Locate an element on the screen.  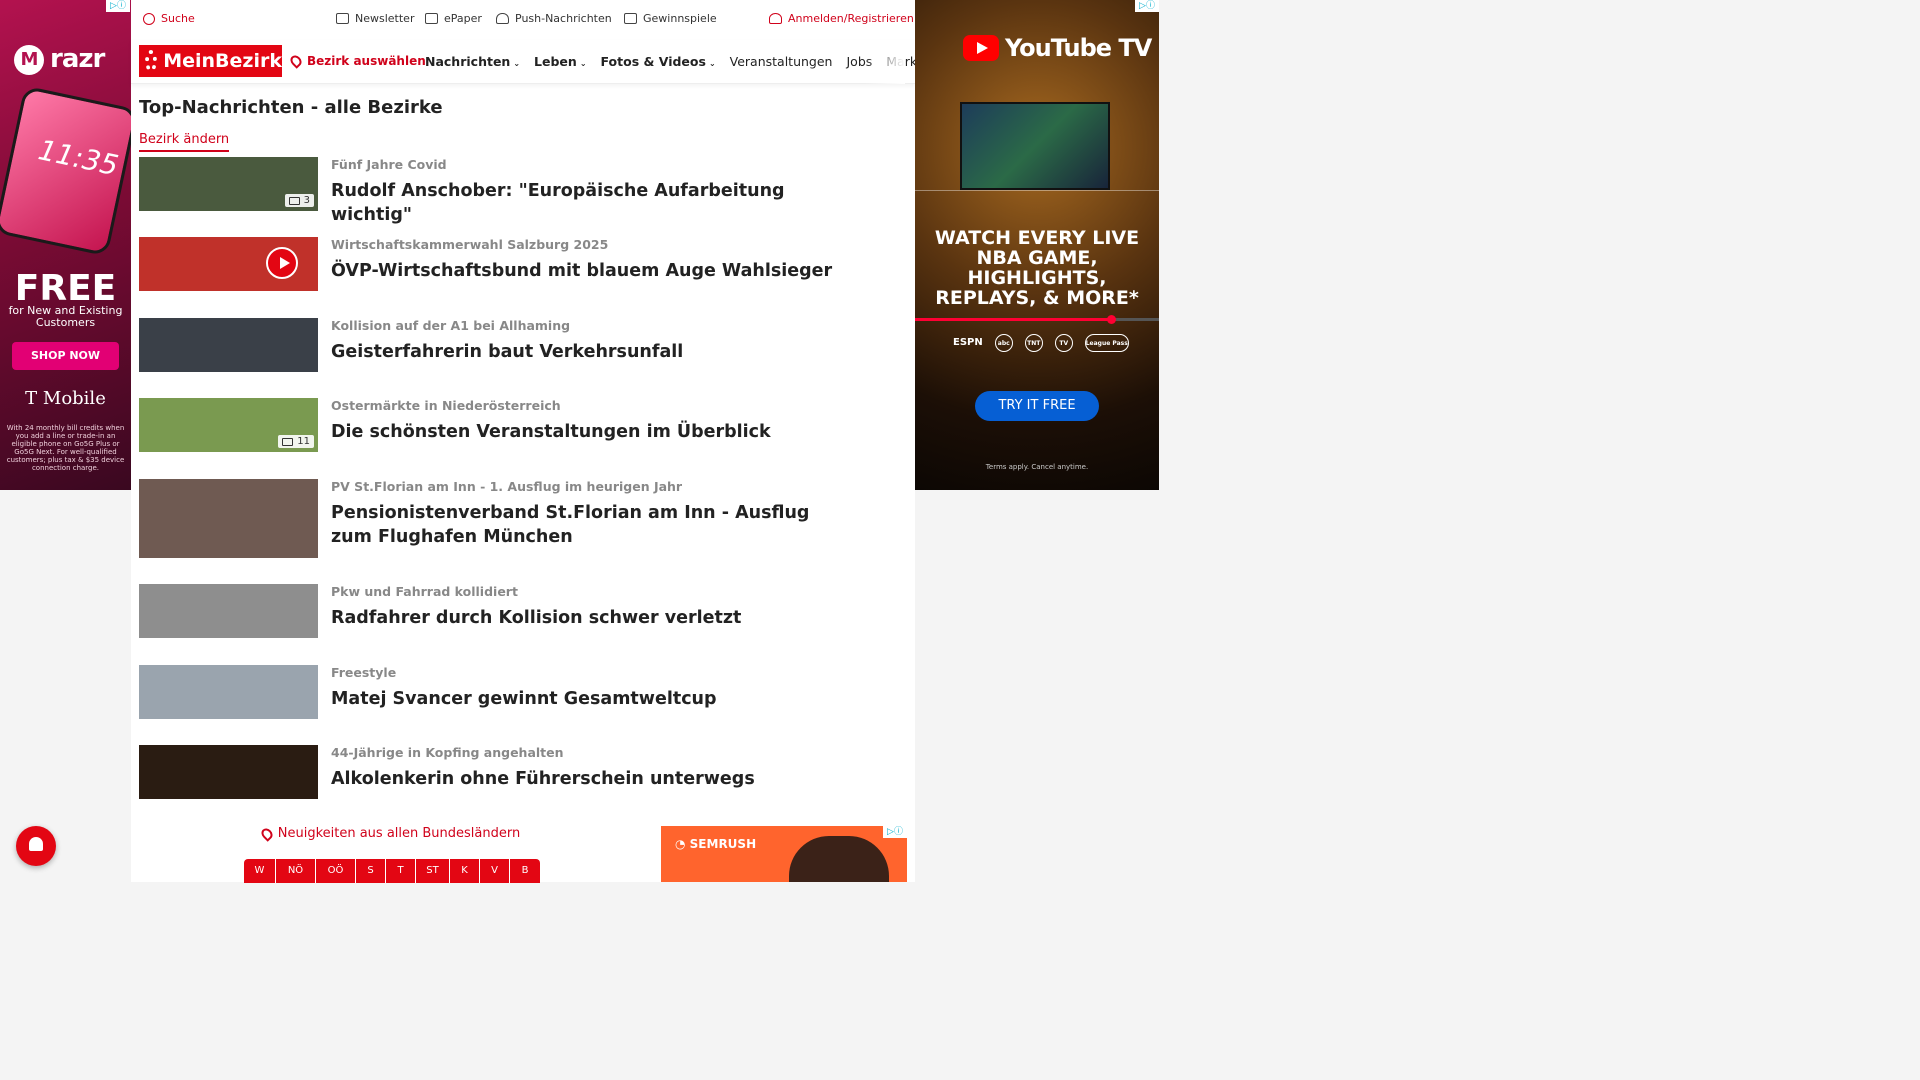
bundeslaender-link: Neuigkeiten aus allen Bundesländern is located at coordinates (391, 833).